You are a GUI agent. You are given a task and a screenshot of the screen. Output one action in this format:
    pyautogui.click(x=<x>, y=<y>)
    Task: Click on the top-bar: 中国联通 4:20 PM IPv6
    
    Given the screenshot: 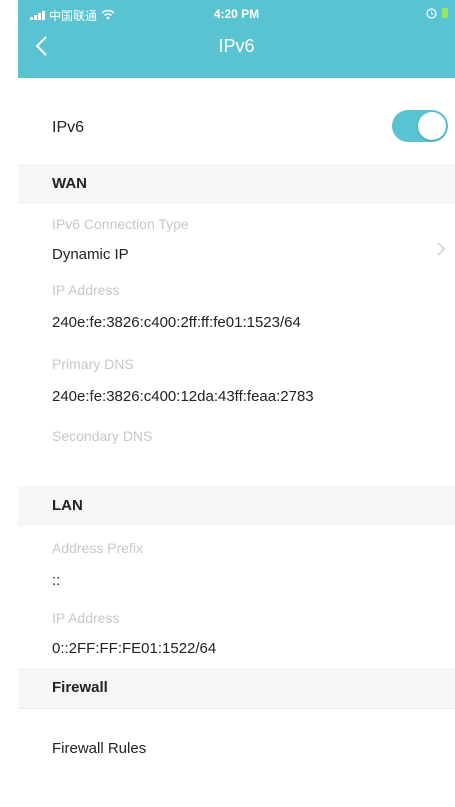 What is the action you would take?
    pyautogui.click(x=236, y=39)
    